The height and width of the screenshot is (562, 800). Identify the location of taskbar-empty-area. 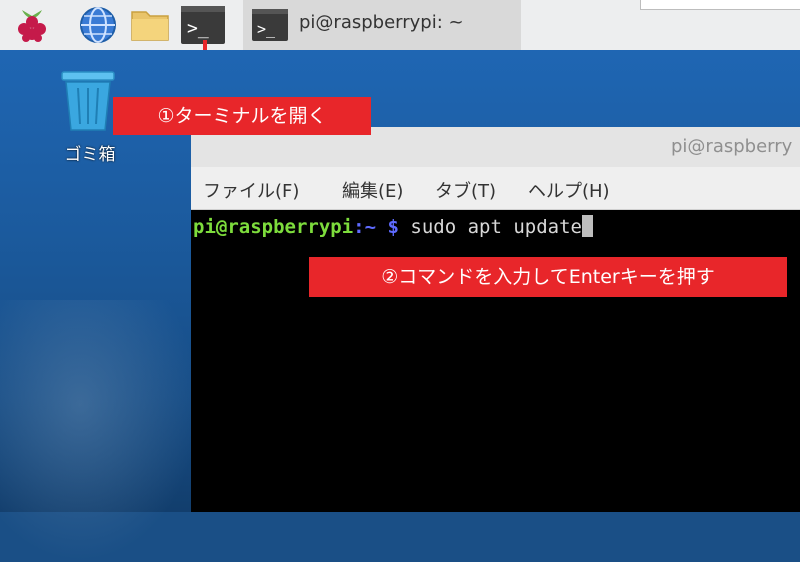
(720, 5).